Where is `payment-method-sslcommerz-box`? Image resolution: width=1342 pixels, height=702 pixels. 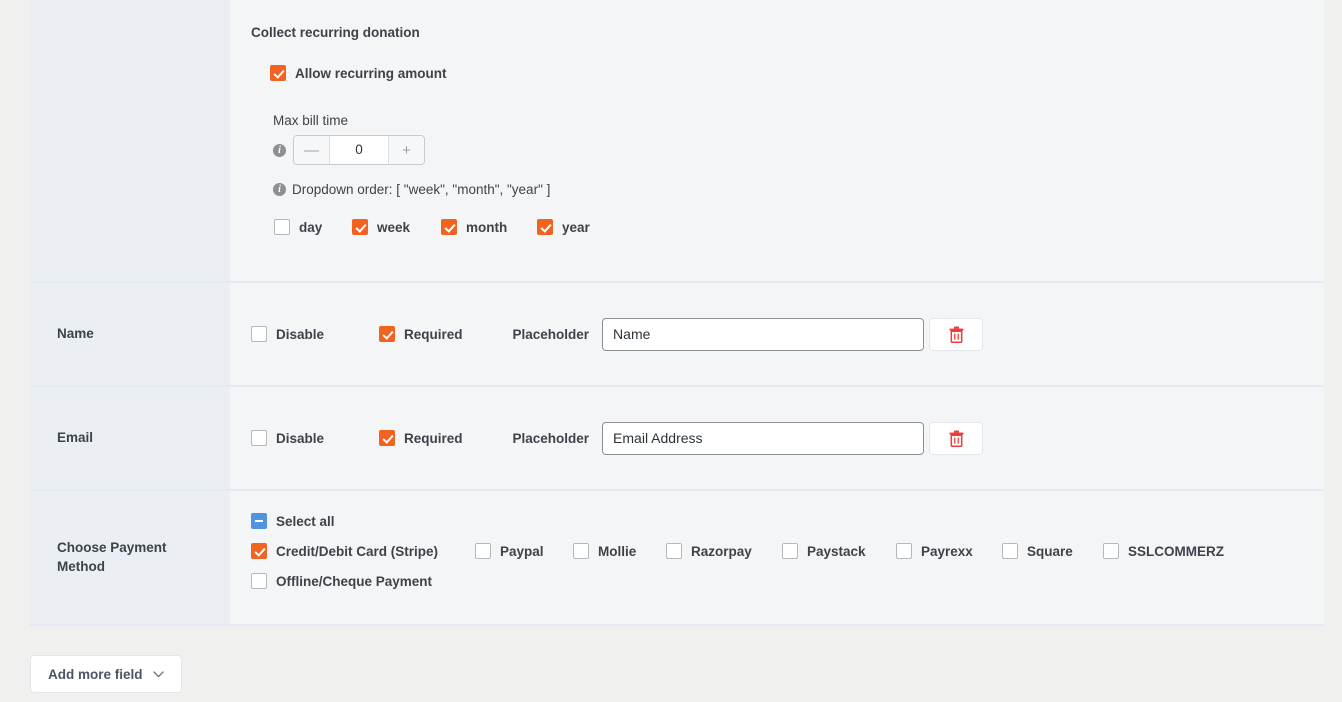
payment-method-sslcommerz-box is located at coordinates (1111, 551).